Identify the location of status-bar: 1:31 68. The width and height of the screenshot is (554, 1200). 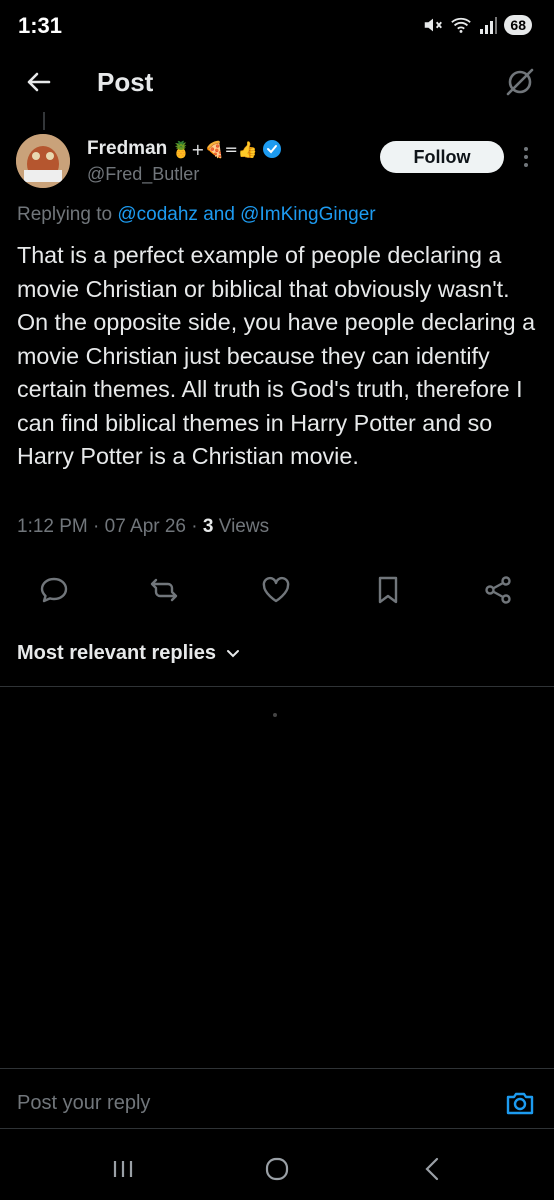
(277, 26).